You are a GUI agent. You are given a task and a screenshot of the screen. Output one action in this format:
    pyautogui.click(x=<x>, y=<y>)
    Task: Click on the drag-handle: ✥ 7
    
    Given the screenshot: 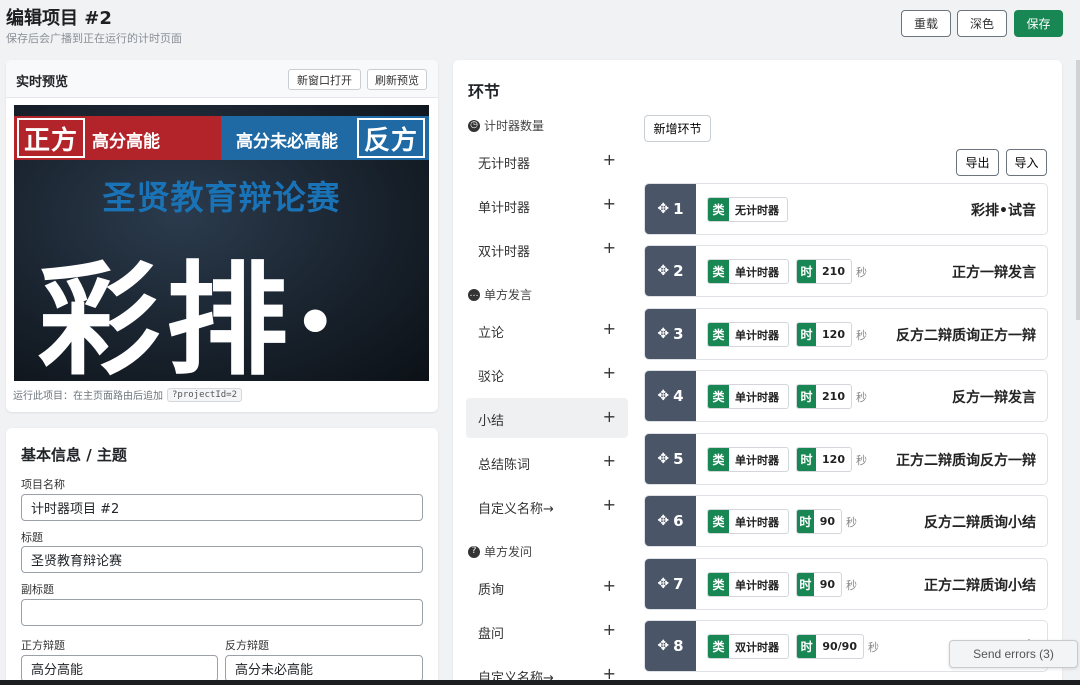 What is the action you would take?
    pyautogui.click(x=670, y=584)
    